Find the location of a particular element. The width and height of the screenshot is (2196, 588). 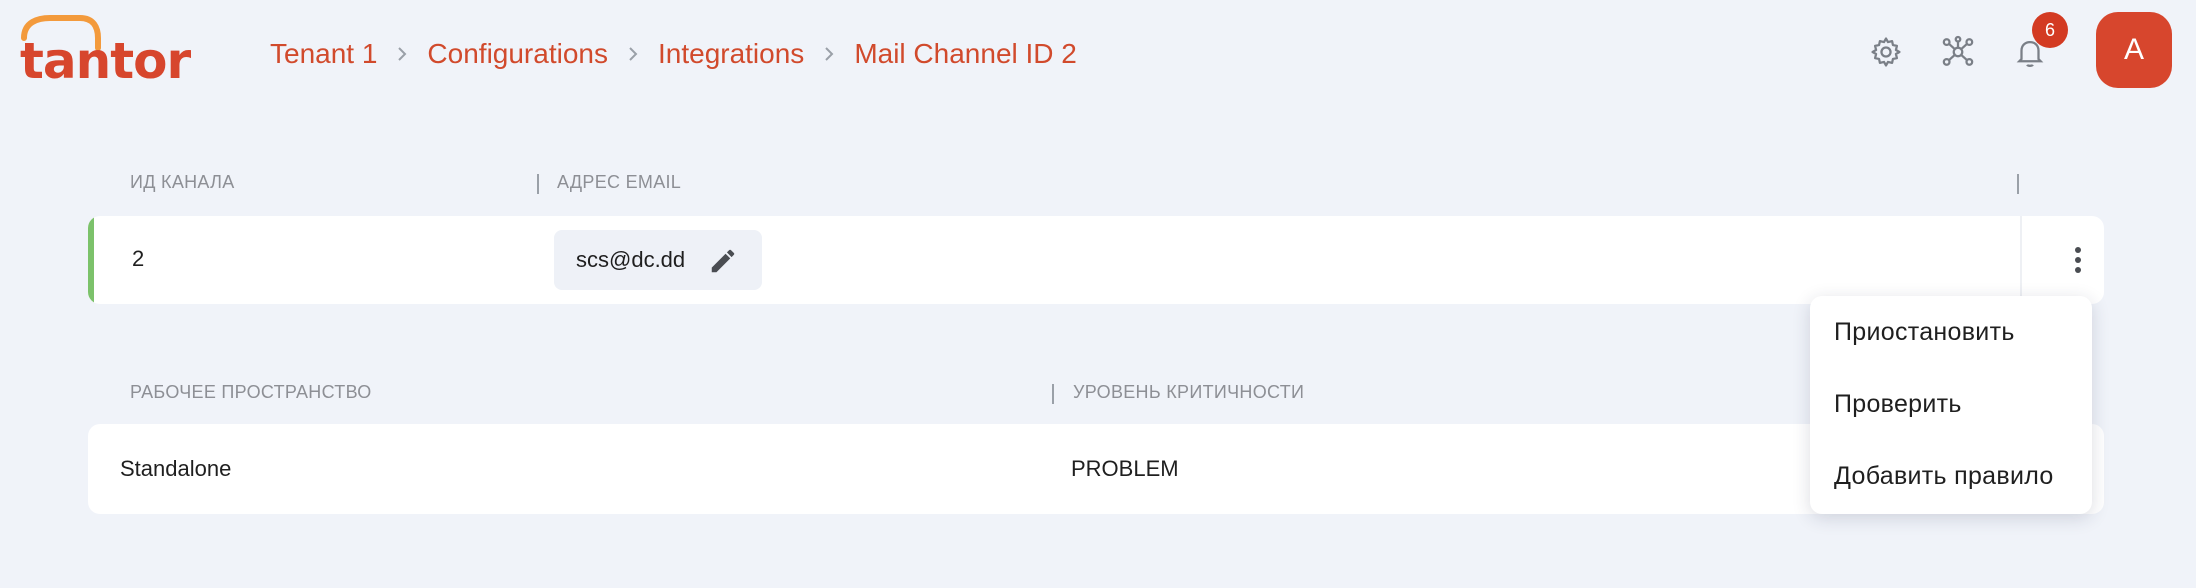

column-header-severity: УРОВЕНЬ КРИТИЧНОСТИ is located at coordinates (1188, 392).